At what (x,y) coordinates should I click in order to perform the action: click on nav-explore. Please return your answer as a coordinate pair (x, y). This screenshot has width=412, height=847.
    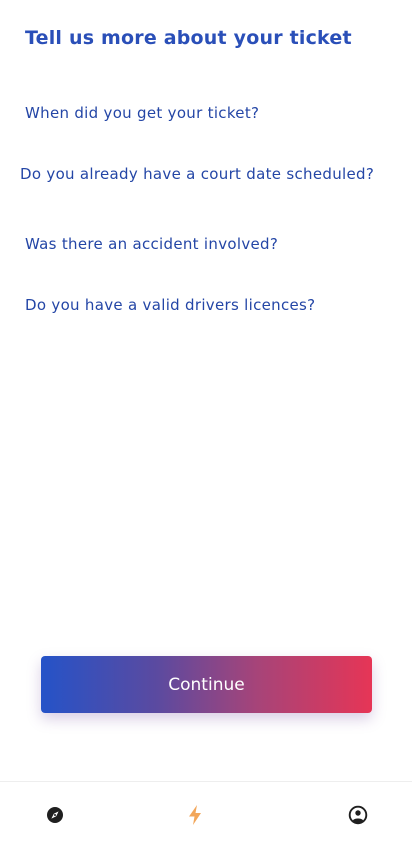
    Looking at the image, I should click on (55, 815).